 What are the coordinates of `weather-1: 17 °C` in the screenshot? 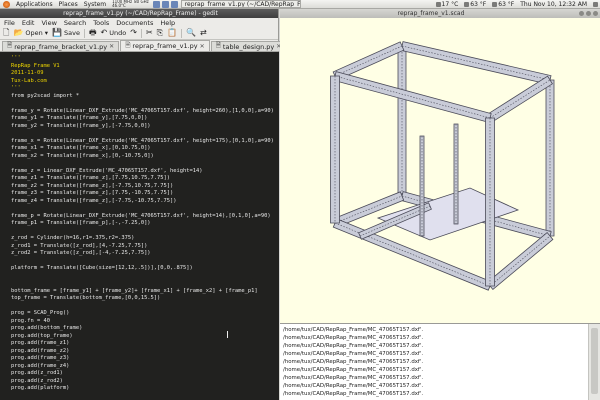 It's located at (447, 4).